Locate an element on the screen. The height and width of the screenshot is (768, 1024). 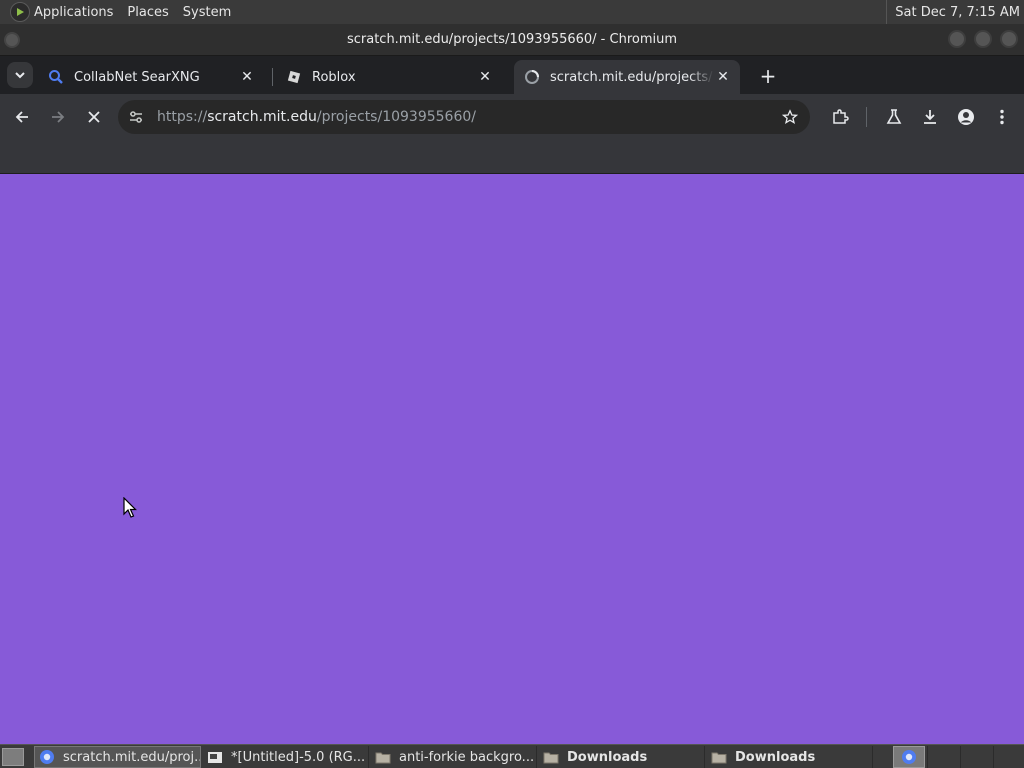
back-button is located at coordinates (22, 117).